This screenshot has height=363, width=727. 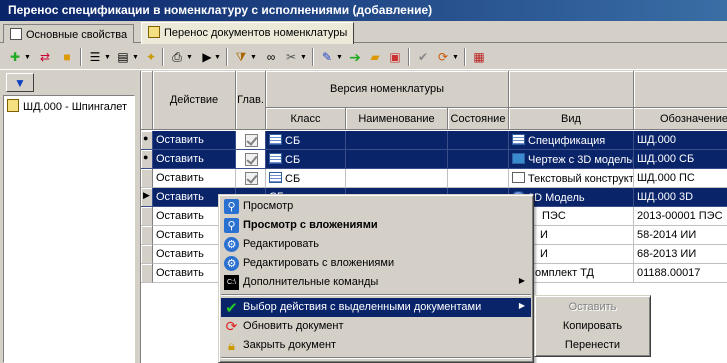 What do you see at coordinates (217, 57) in the screenshot?
I see `play-dropdown-icon: ▼` at bounding box center [217, 57].